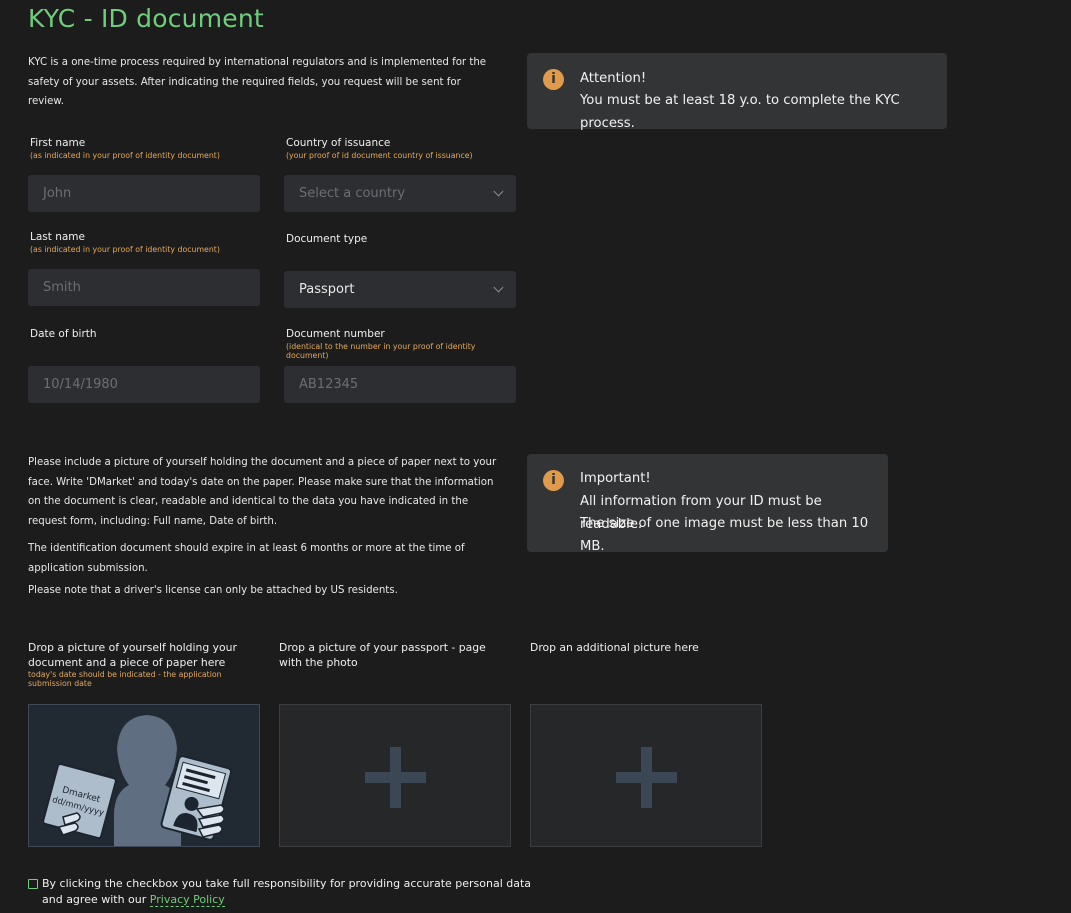 This screenshot has height=913, width=1071. Describe the element at coordinates (400, 289) in the screenshot. I see `document-type-select: Passport` at that location.